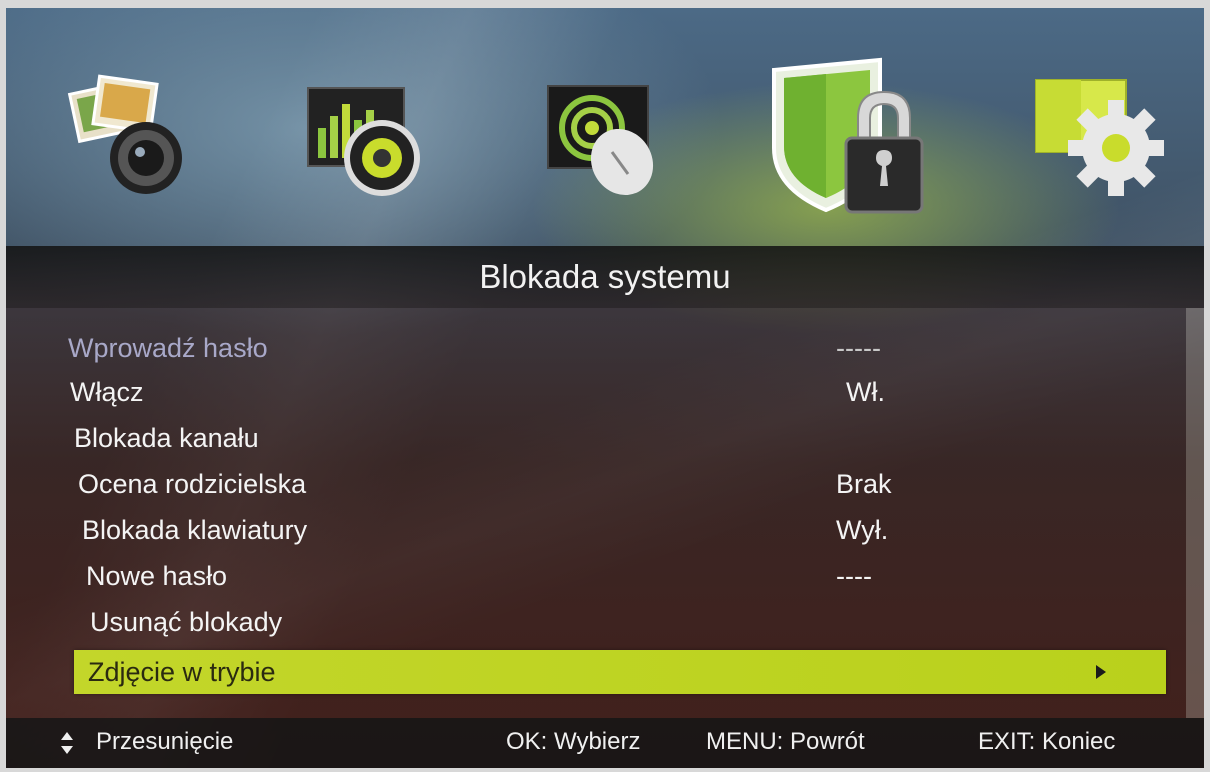 The width and height of the screenshot is (1210, 772). Describe the element at coordinates (858, 348) in the screenshot. I see `menu-item-value: -----` at that location.